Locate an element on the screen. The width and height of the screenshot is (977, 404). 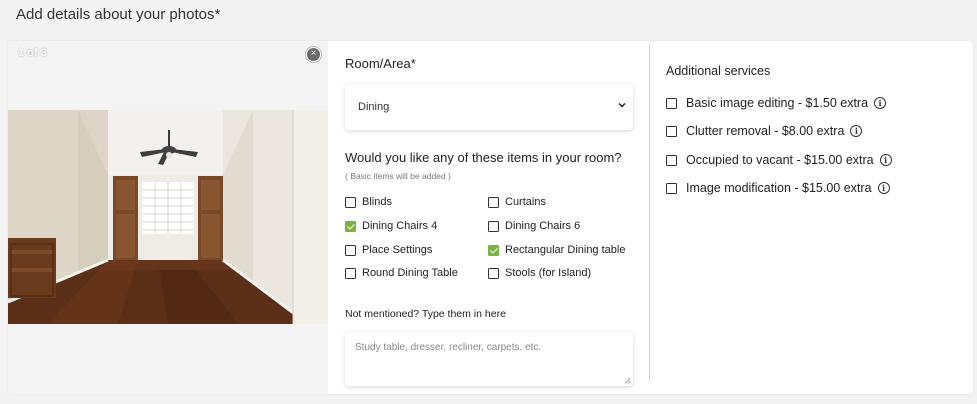
resize-grip-icon is located at coordinates (627, 380).